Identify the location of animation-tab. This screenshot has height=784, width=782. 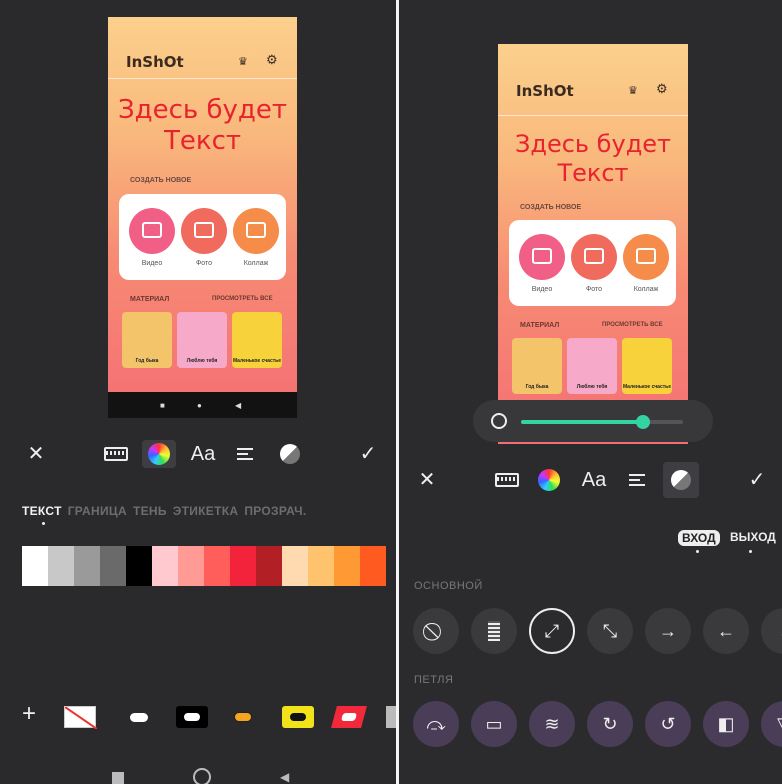
(290, 454).